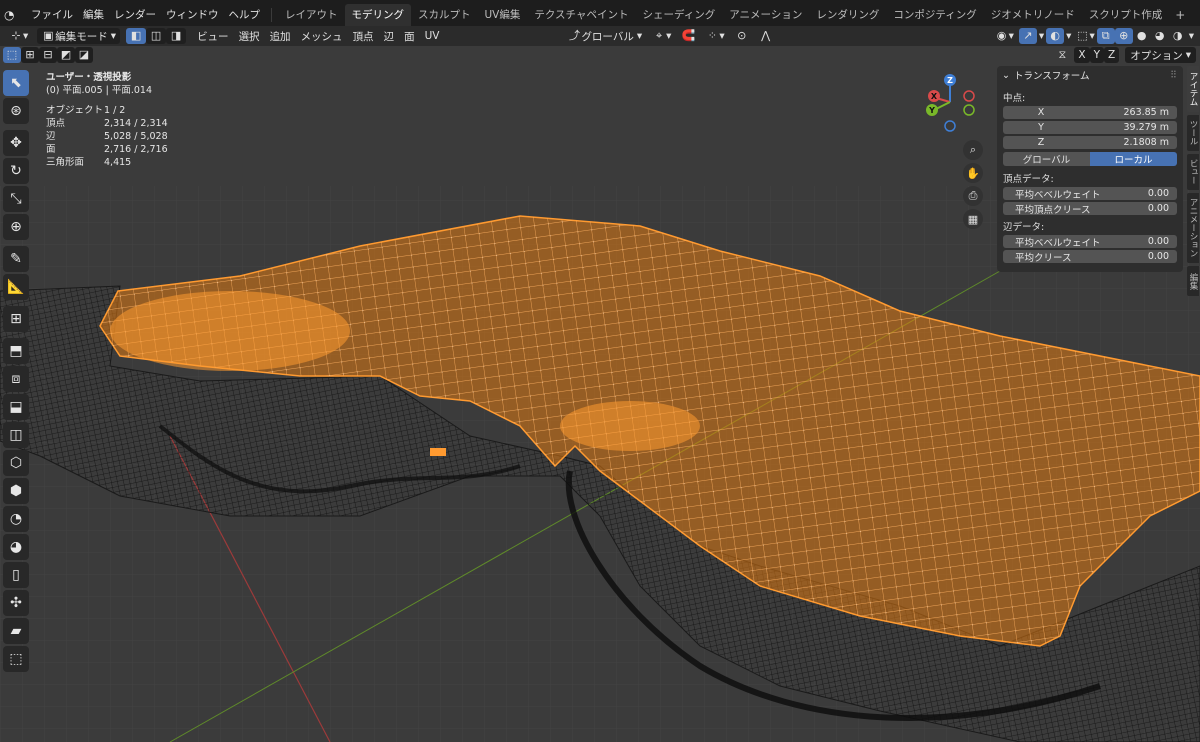 Image resolution: width=1200 pixels, height=742 pixels. What do you see at coordinates (1112, 55) in the screenshot?
I see `mirror-z-button: Z` at bounding box center [1112, 55].